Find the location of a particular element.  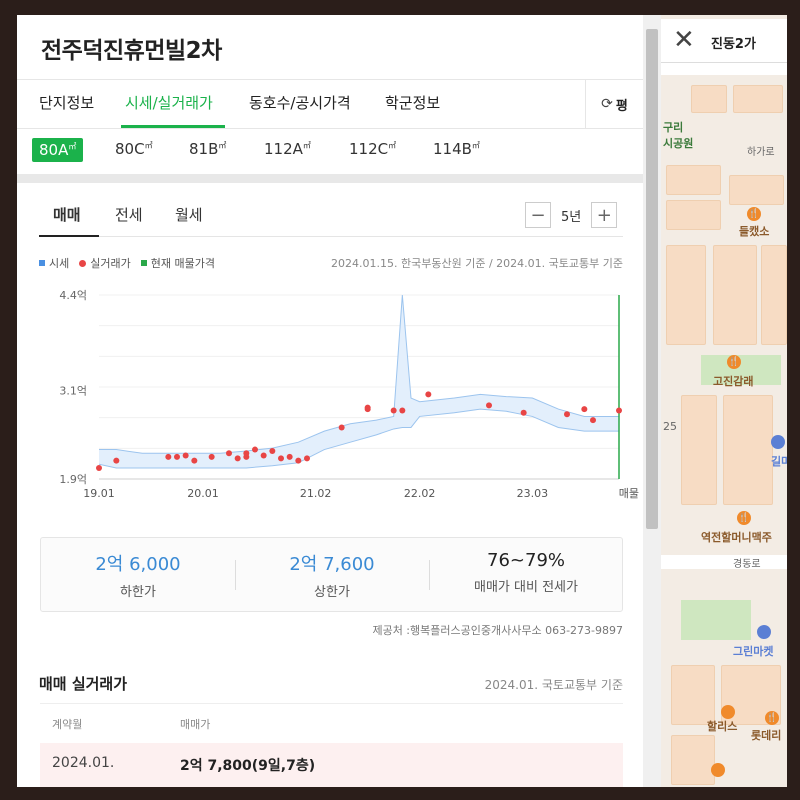

x-tick-label: 23.03 is located at coordinates (533, 493).